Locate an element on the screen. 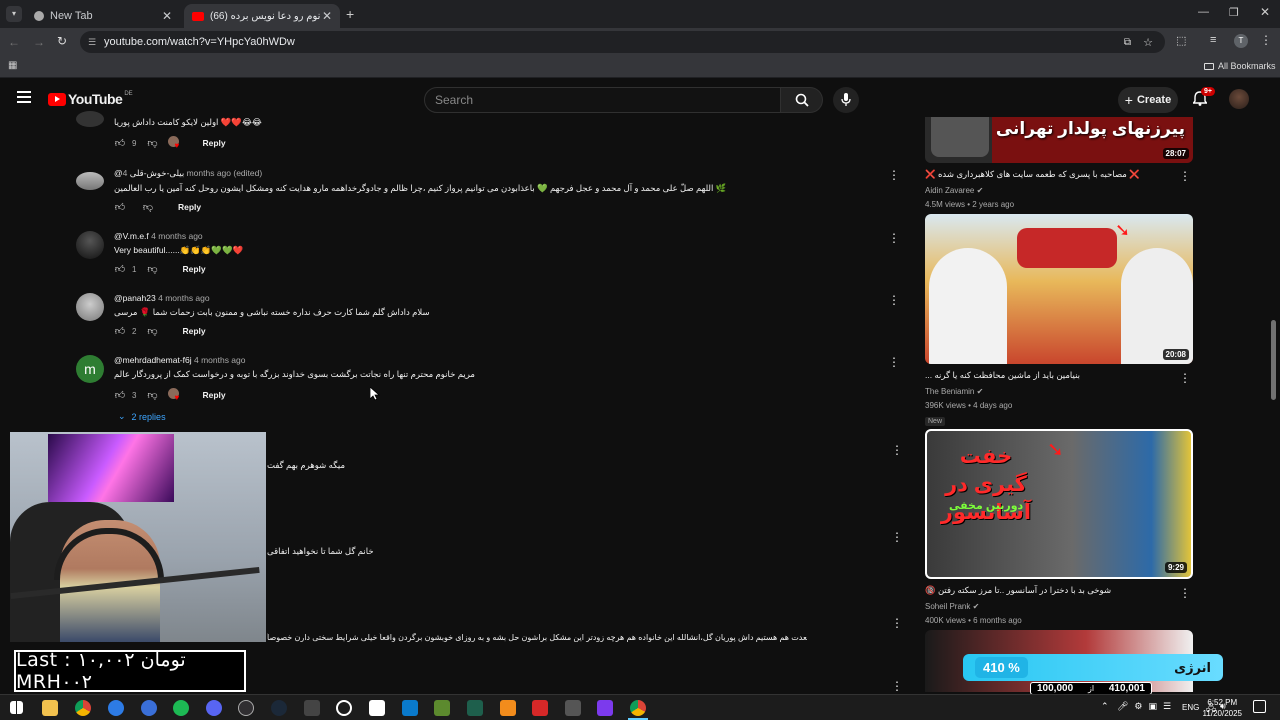 This screenshot has height=720, width=1280. channel-name: Soheil Prank ✔︎ is located at coordinates (1060, 606).